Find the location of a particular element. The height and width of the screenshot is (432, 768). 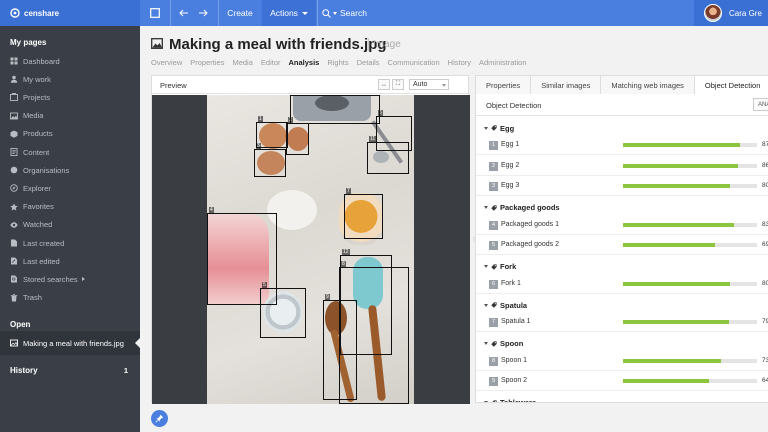

detection-box-label: 5 is located at coordinates (264, 285).